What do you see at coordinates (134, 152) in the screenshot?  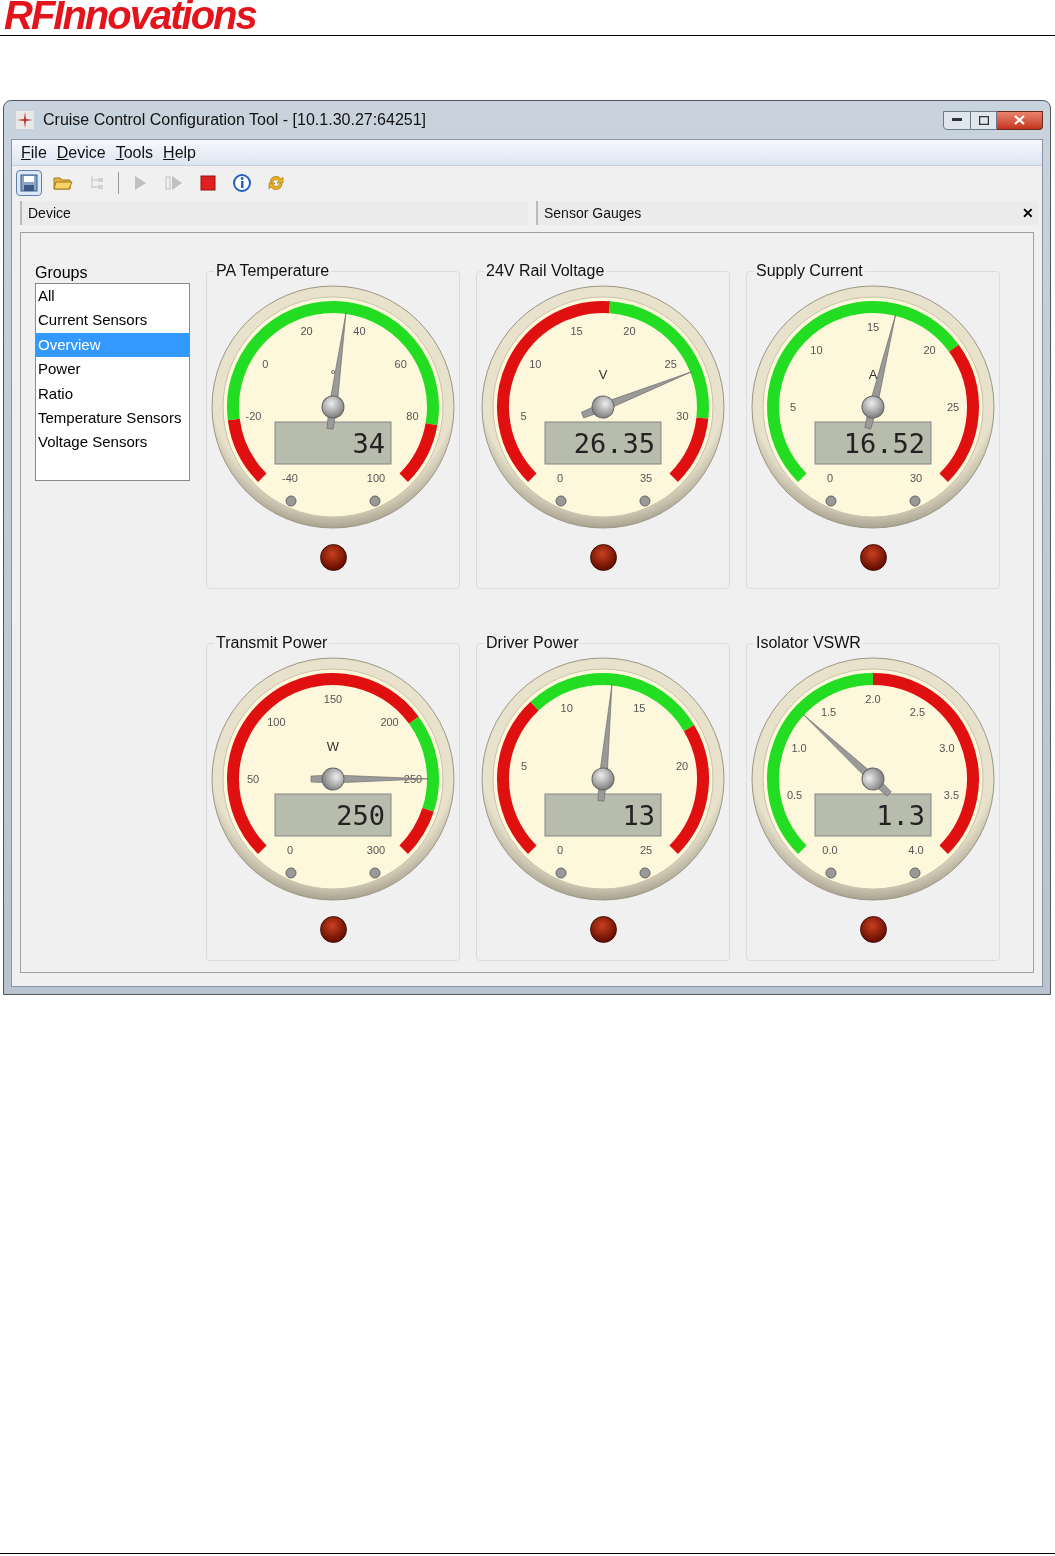 I see `menu-item: Tools` at bounding box center [134, 152].